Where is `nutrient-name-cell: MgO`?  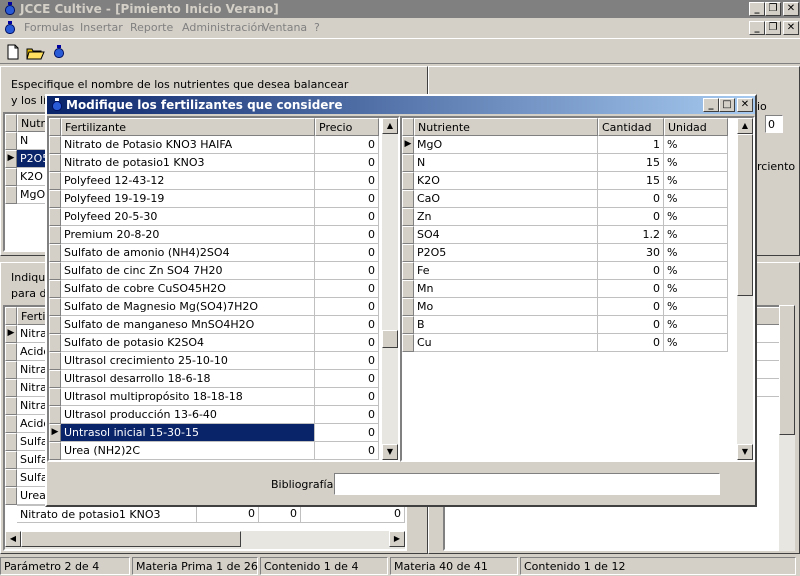
nutrient-name-cell: MgO is located at coordinates (506, 145).